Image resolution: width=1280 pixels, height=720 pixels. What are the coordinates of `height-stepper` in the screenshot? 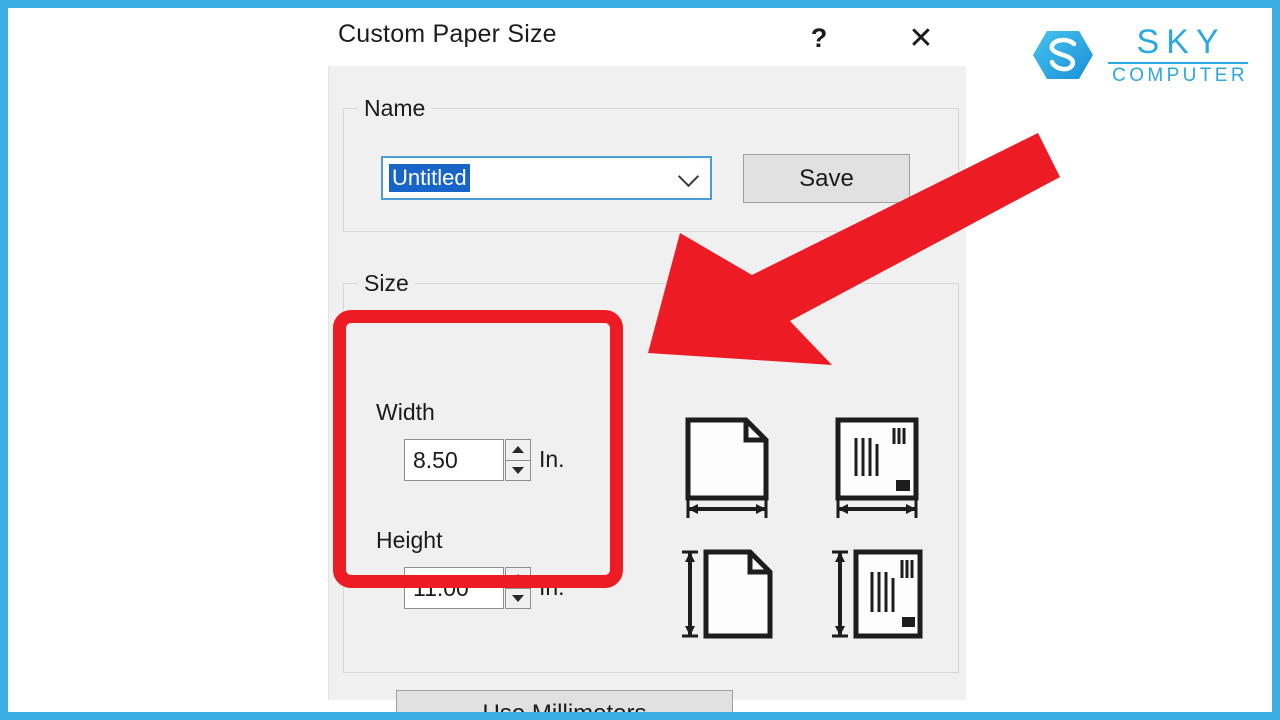 It's located at (518, 588).